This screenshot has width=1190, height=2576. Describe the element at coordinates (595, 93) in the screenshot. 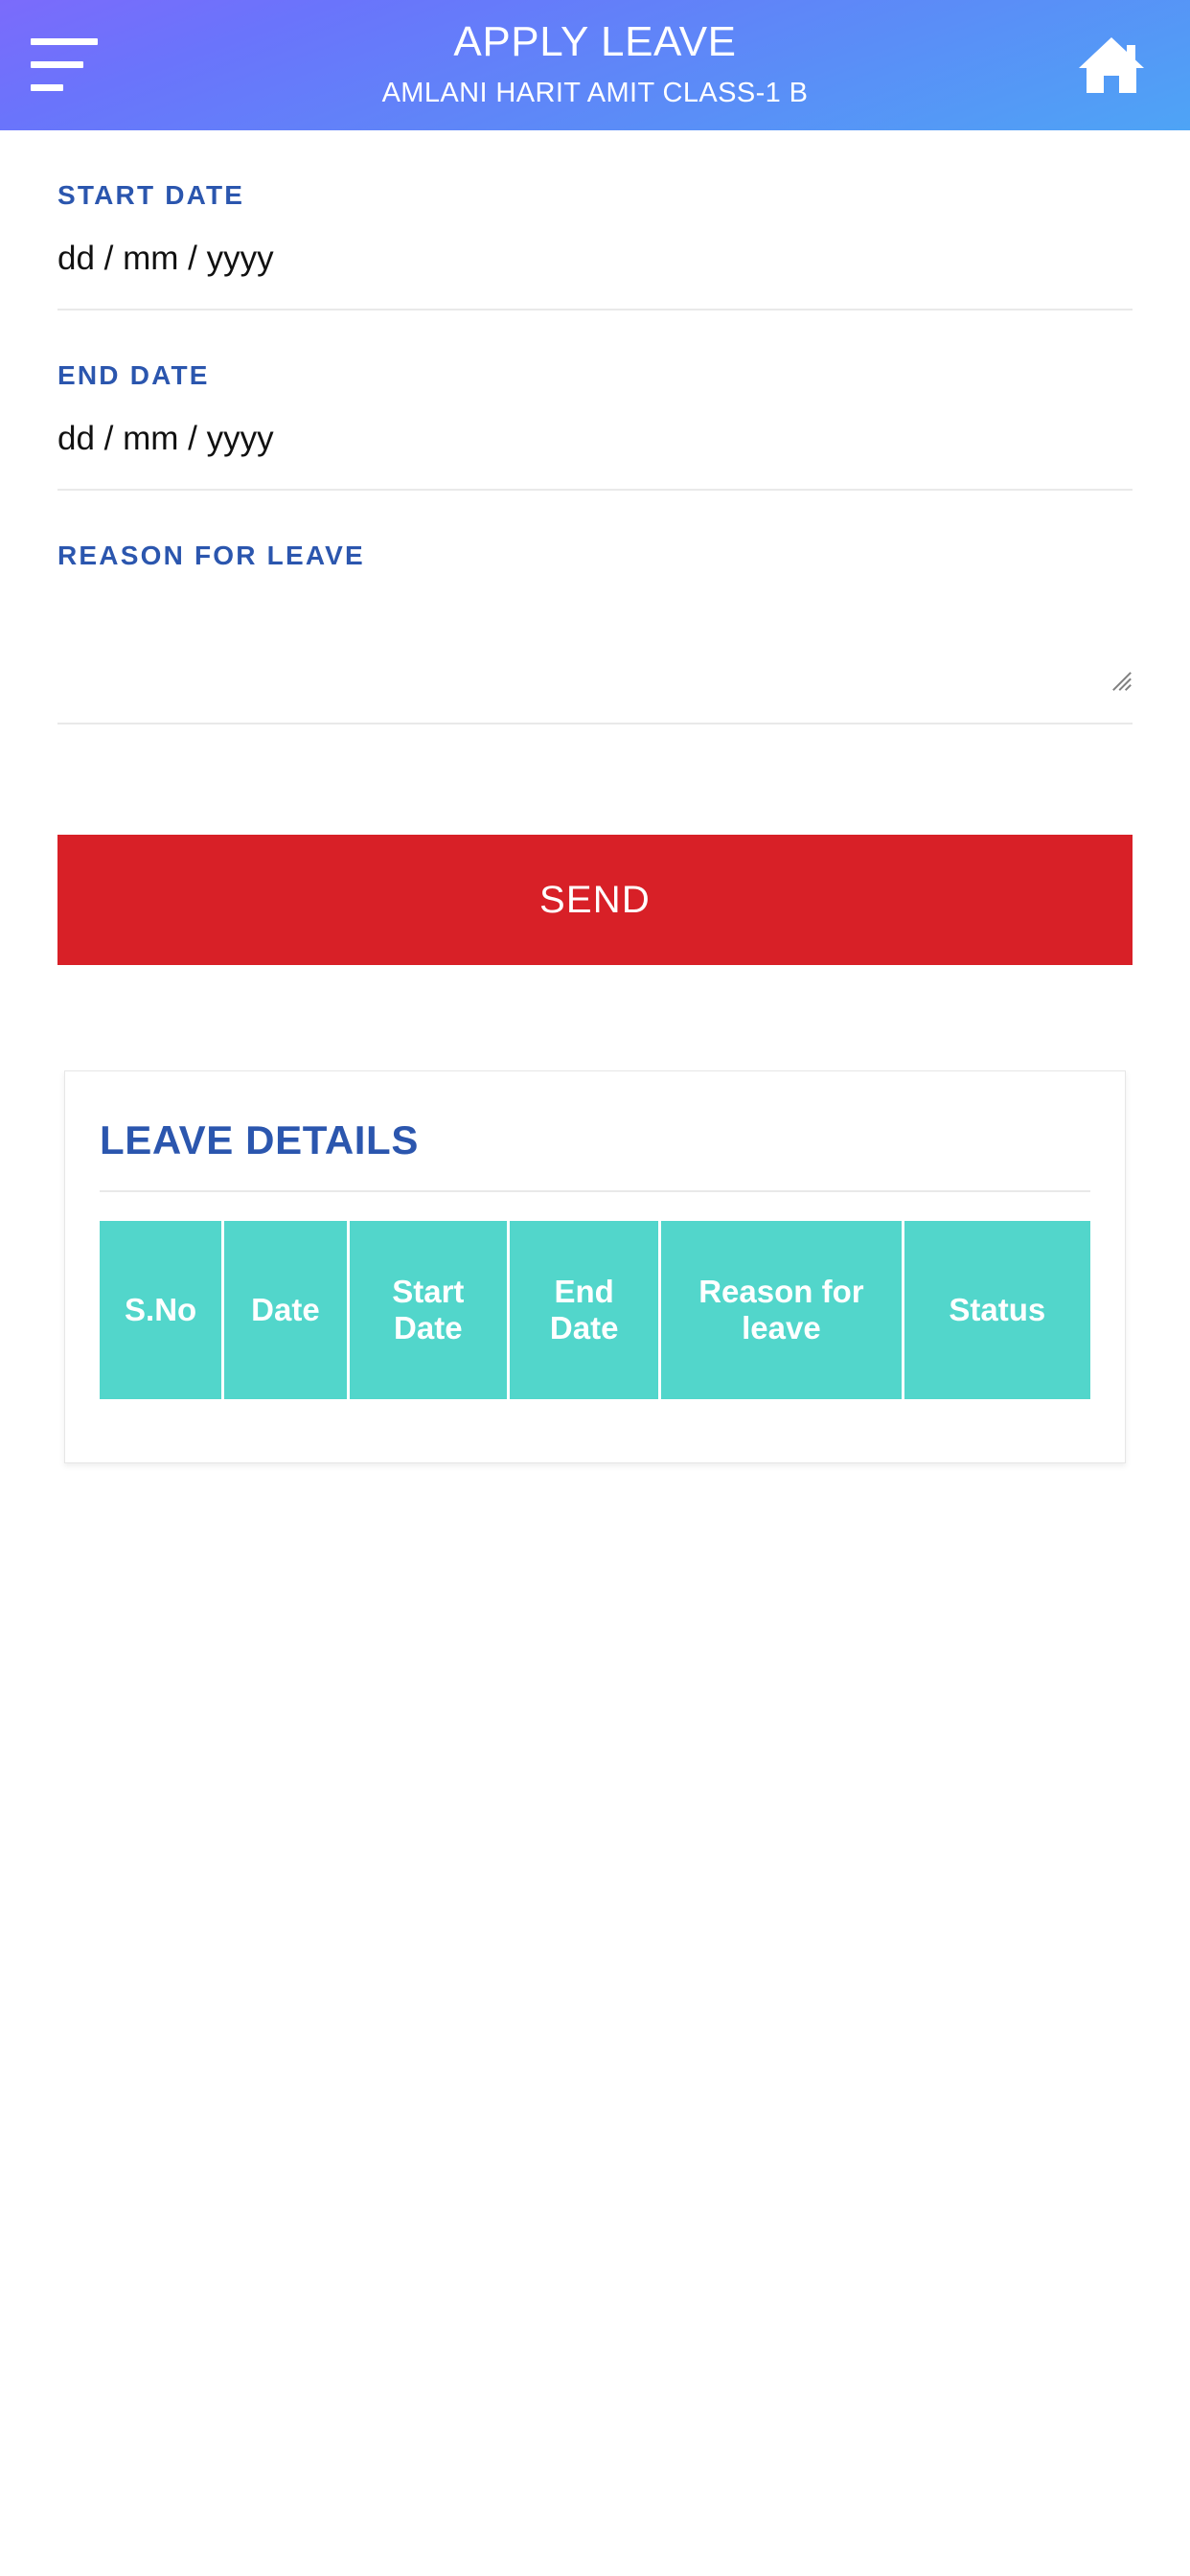

I see `student-name-class: AMLANI HARIT AMIT CLASS-1 B` at that location.